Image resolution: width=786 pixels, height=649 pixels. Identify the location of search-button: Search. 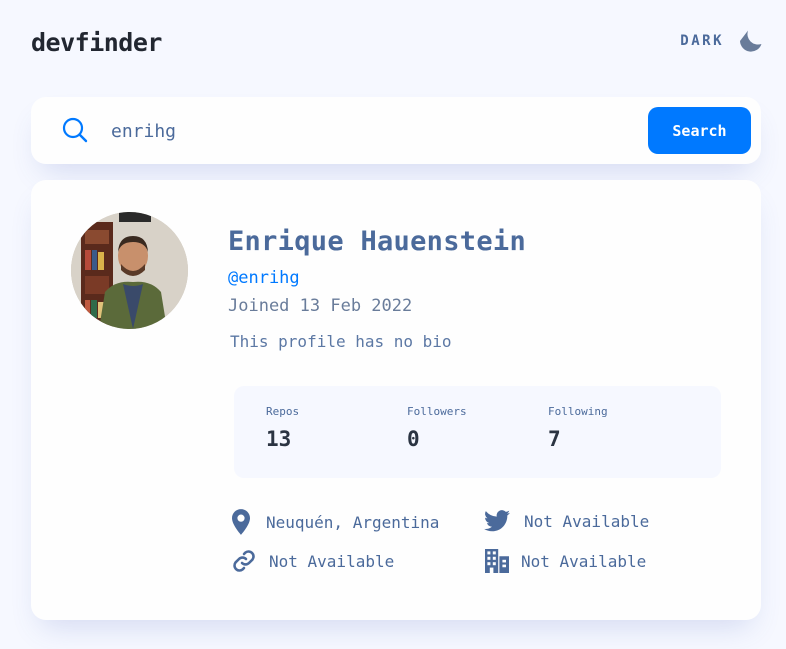
(699, 130).